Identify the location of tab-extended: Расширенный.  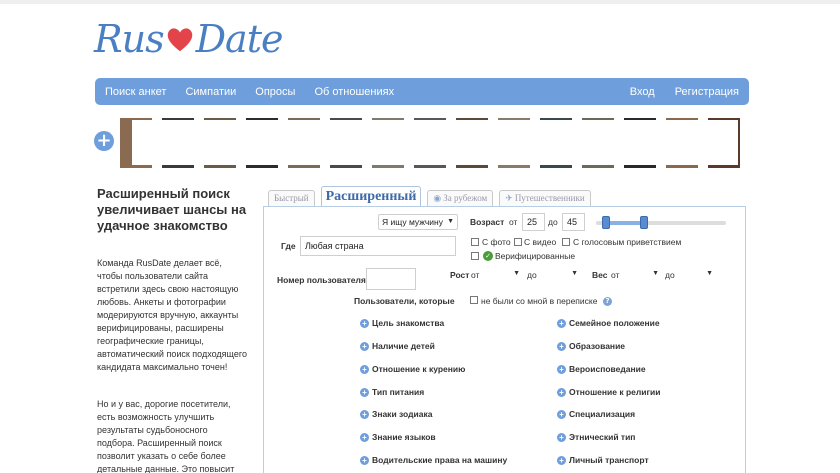
(371, 196).